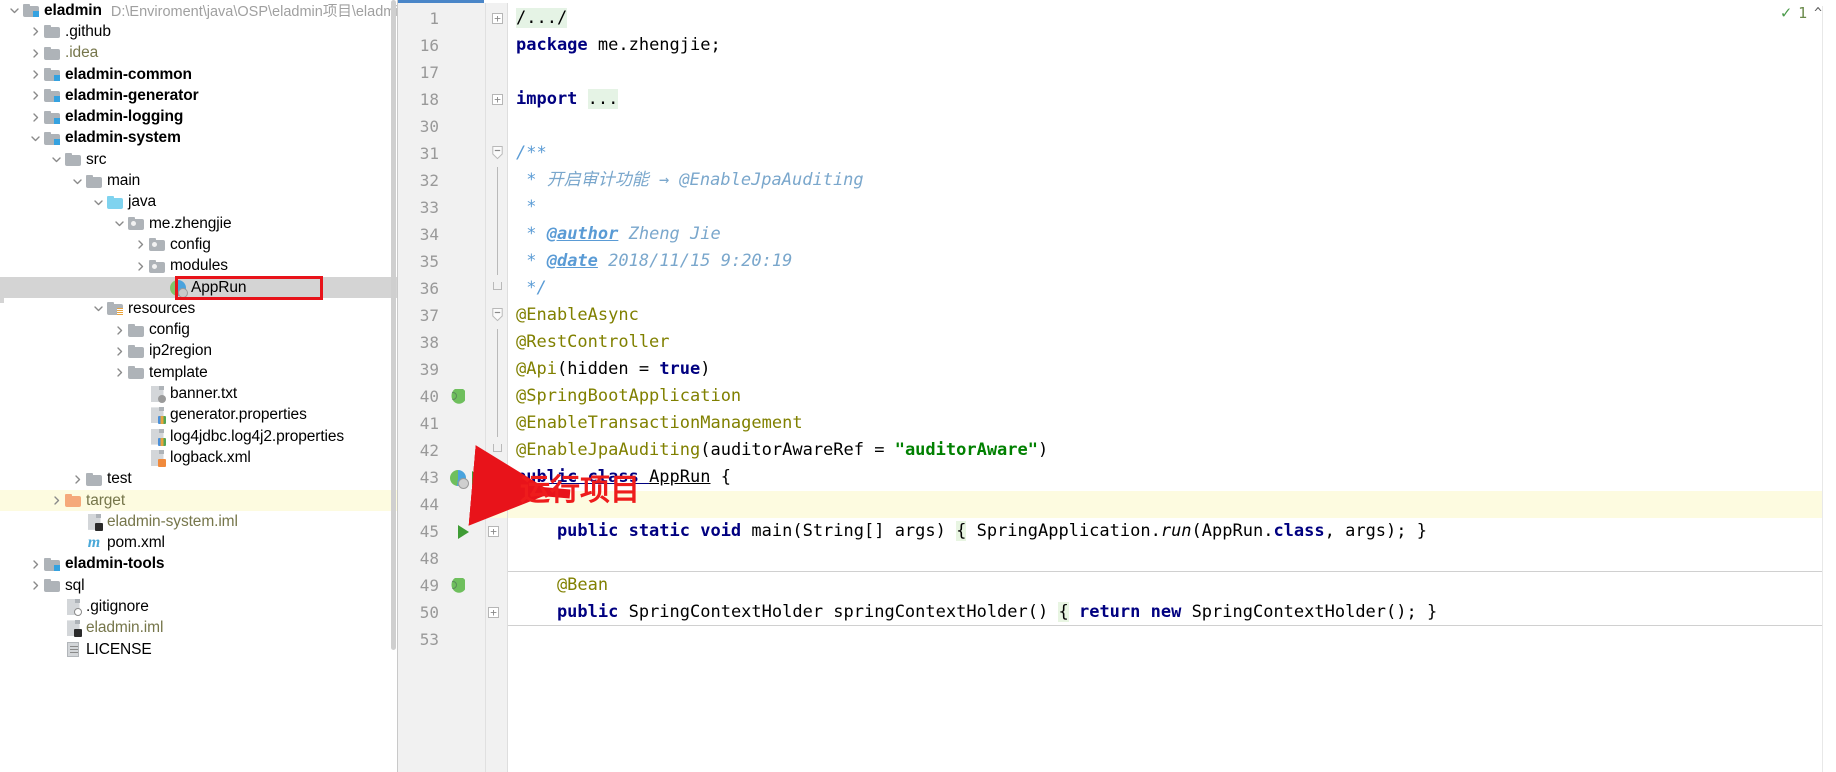 Image resolution: width=1836 pixels, height=772 pixels. I want to click on fold-region-line, so click(497, 180).